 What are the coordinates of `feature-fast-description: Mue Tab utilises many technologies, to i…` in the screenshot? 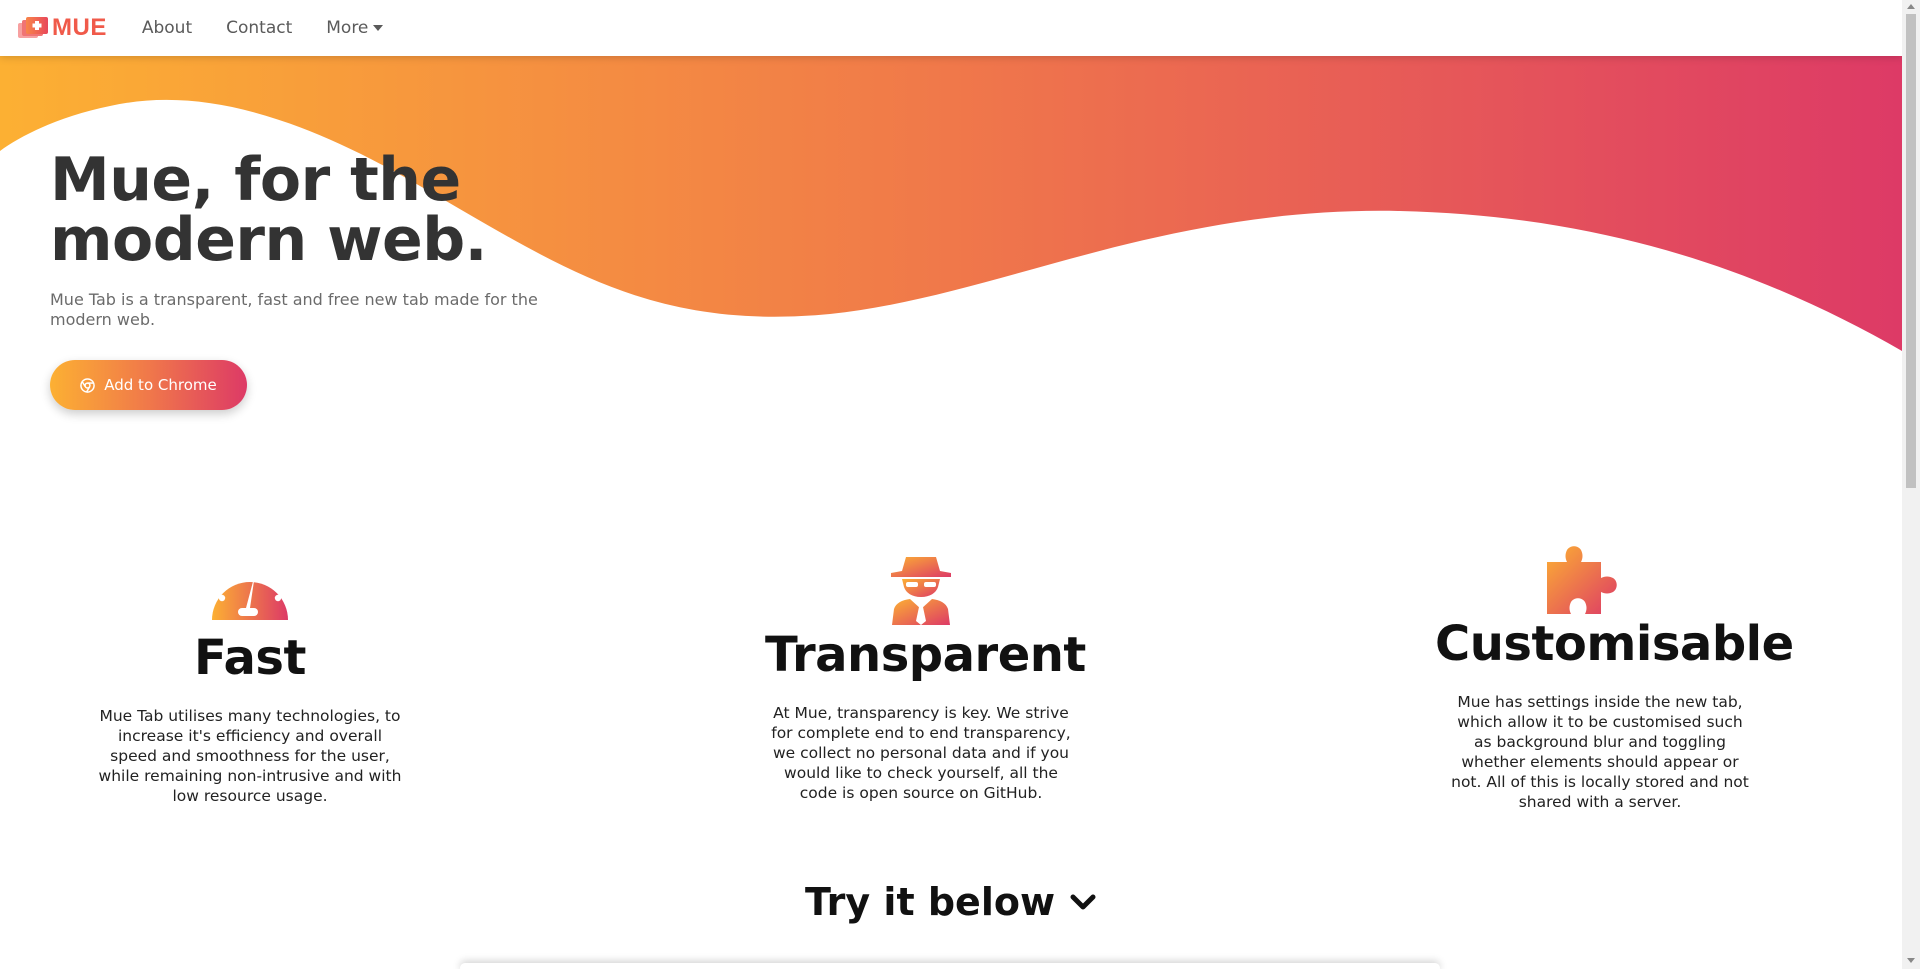 It's located at (250, 756).